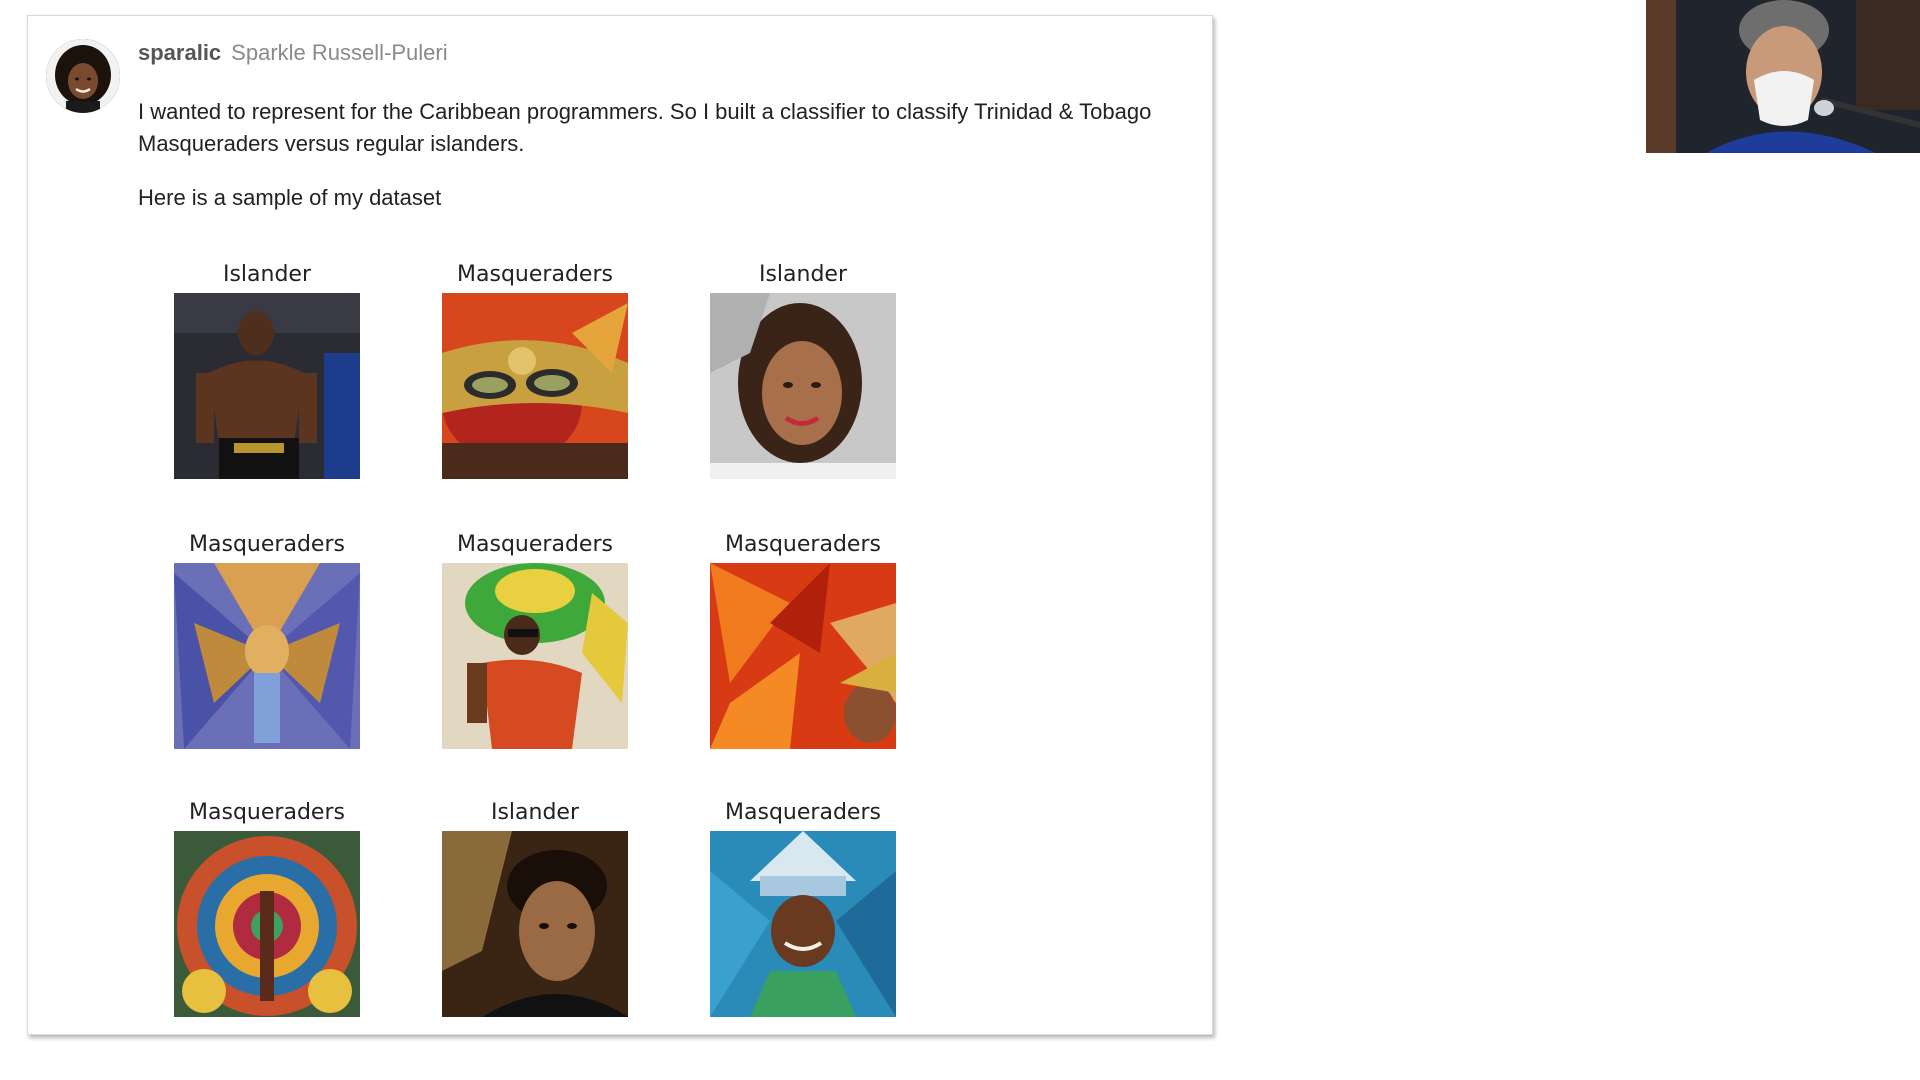 The width and height of the screenshot is (1920, 1080). I want to click on post-header: sparalic Sparkle Russell-Puleri, so click(293, 53).